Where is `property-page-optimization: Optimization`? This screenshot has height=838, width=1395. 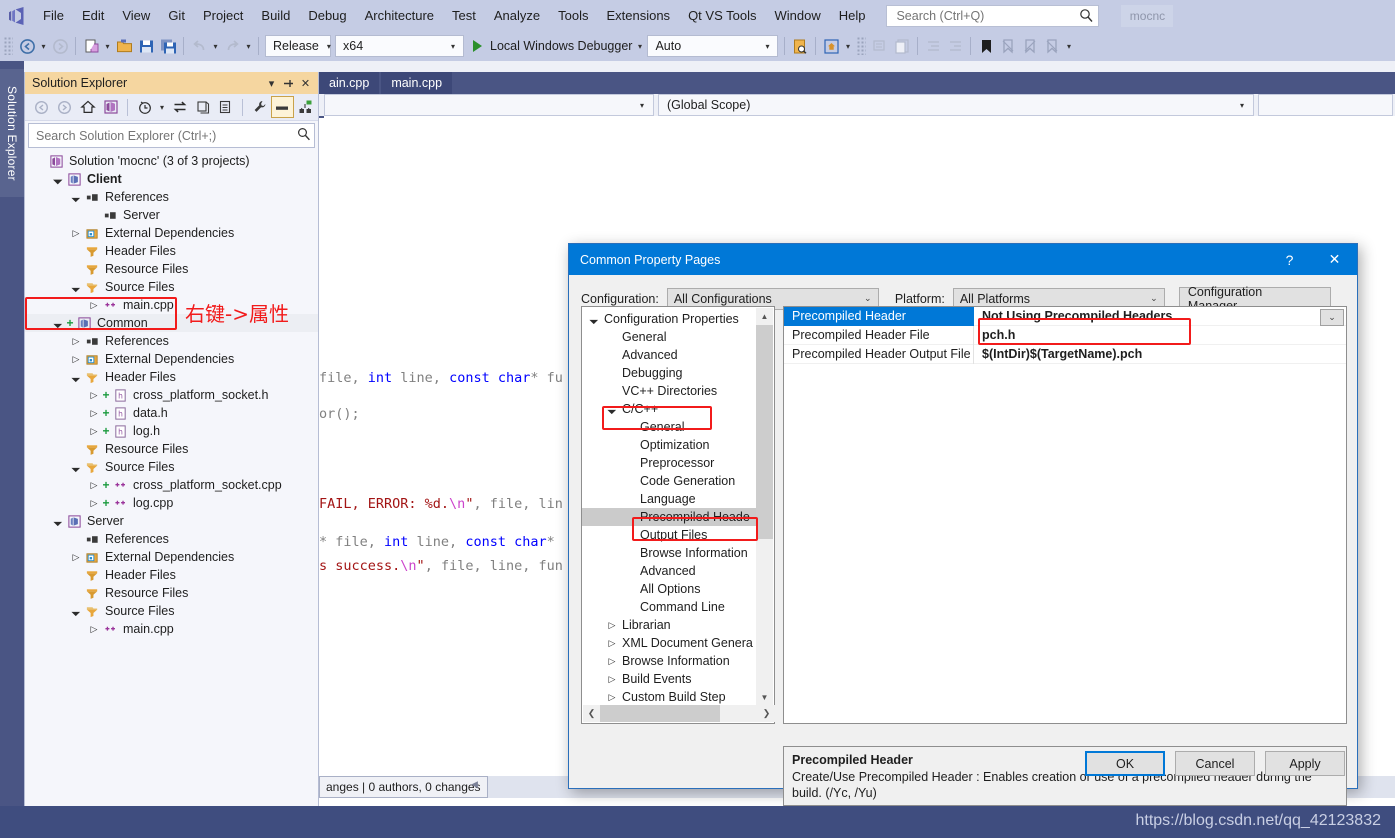 property-page-optimization: Optimization is located at coordinates (670, 445).